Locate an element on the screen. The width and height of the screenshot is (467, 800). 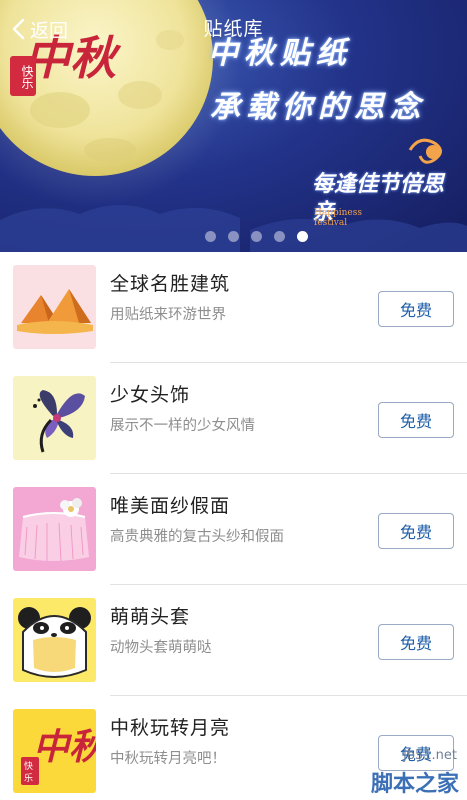
top-bar: 返回 贴纸库 is located at coordinates (233, 28).